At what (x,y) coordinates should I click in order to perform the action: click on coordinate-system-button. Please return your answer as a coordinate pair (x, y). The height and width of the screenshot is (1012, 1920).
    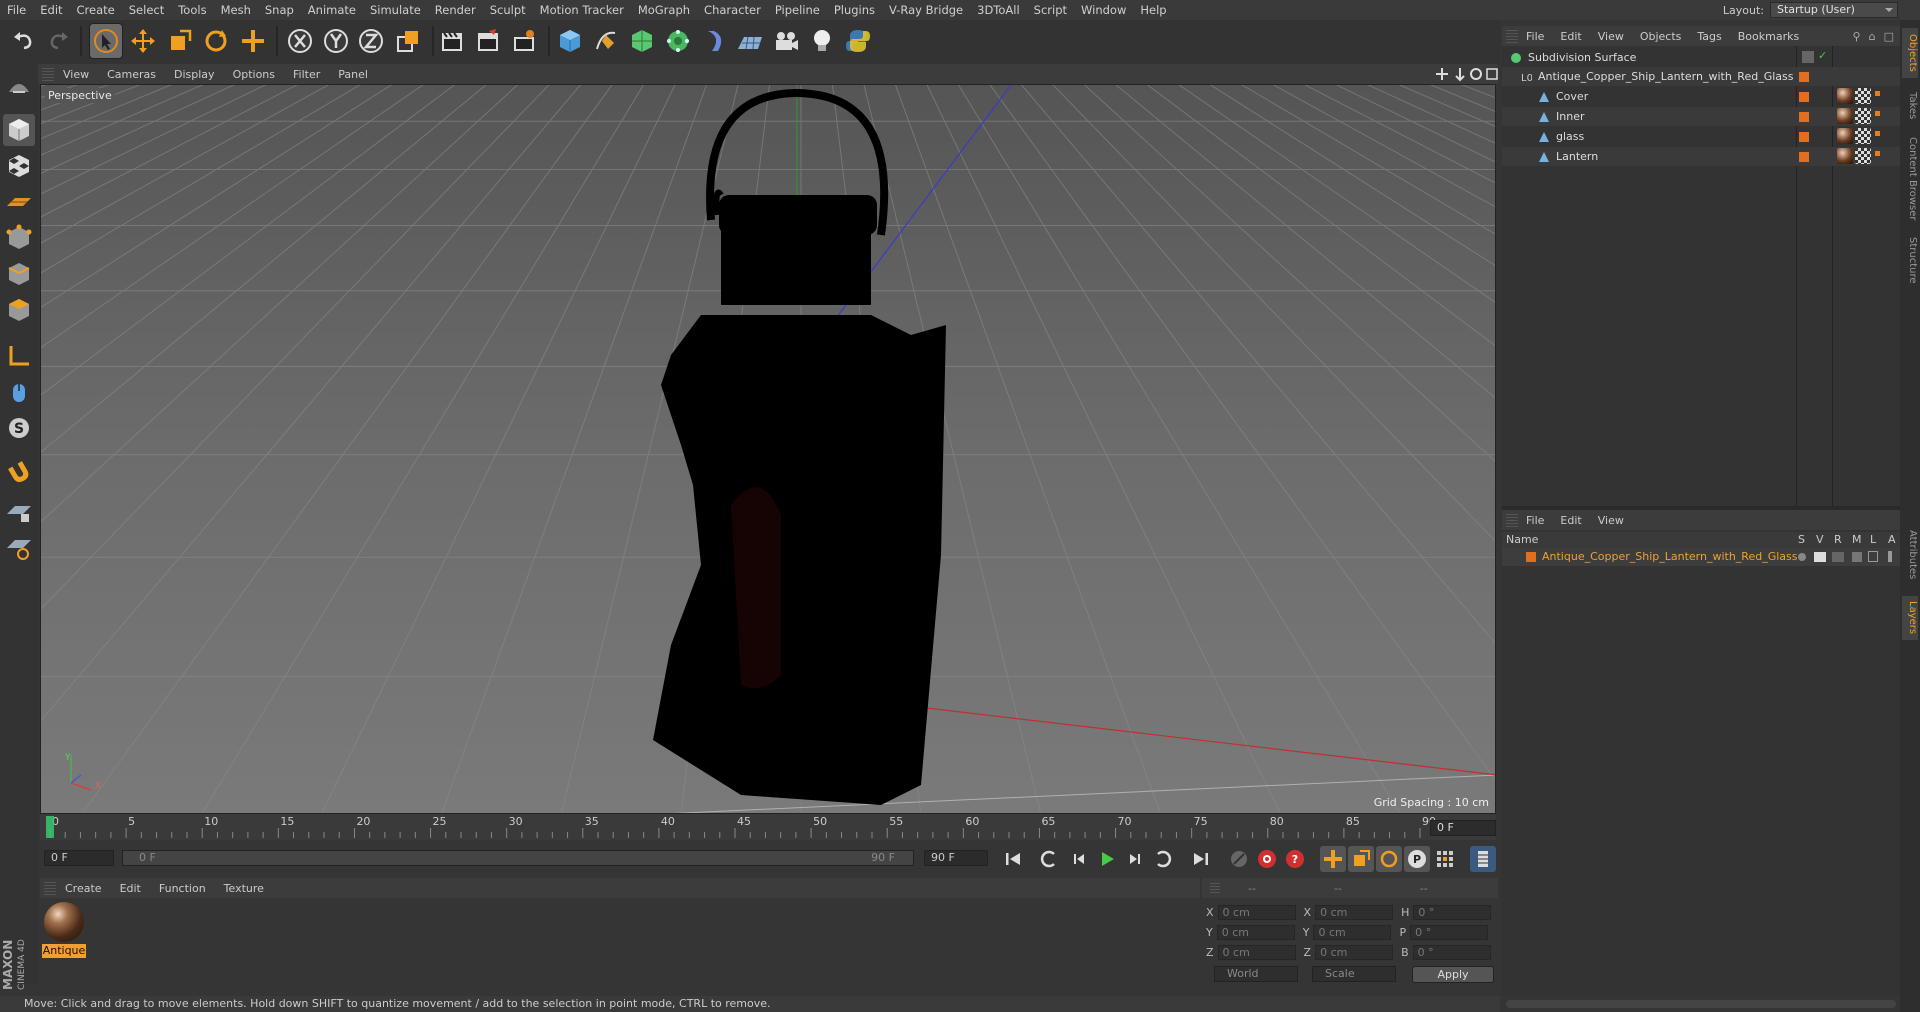
    Looking at the image, I should click on (408, 41).